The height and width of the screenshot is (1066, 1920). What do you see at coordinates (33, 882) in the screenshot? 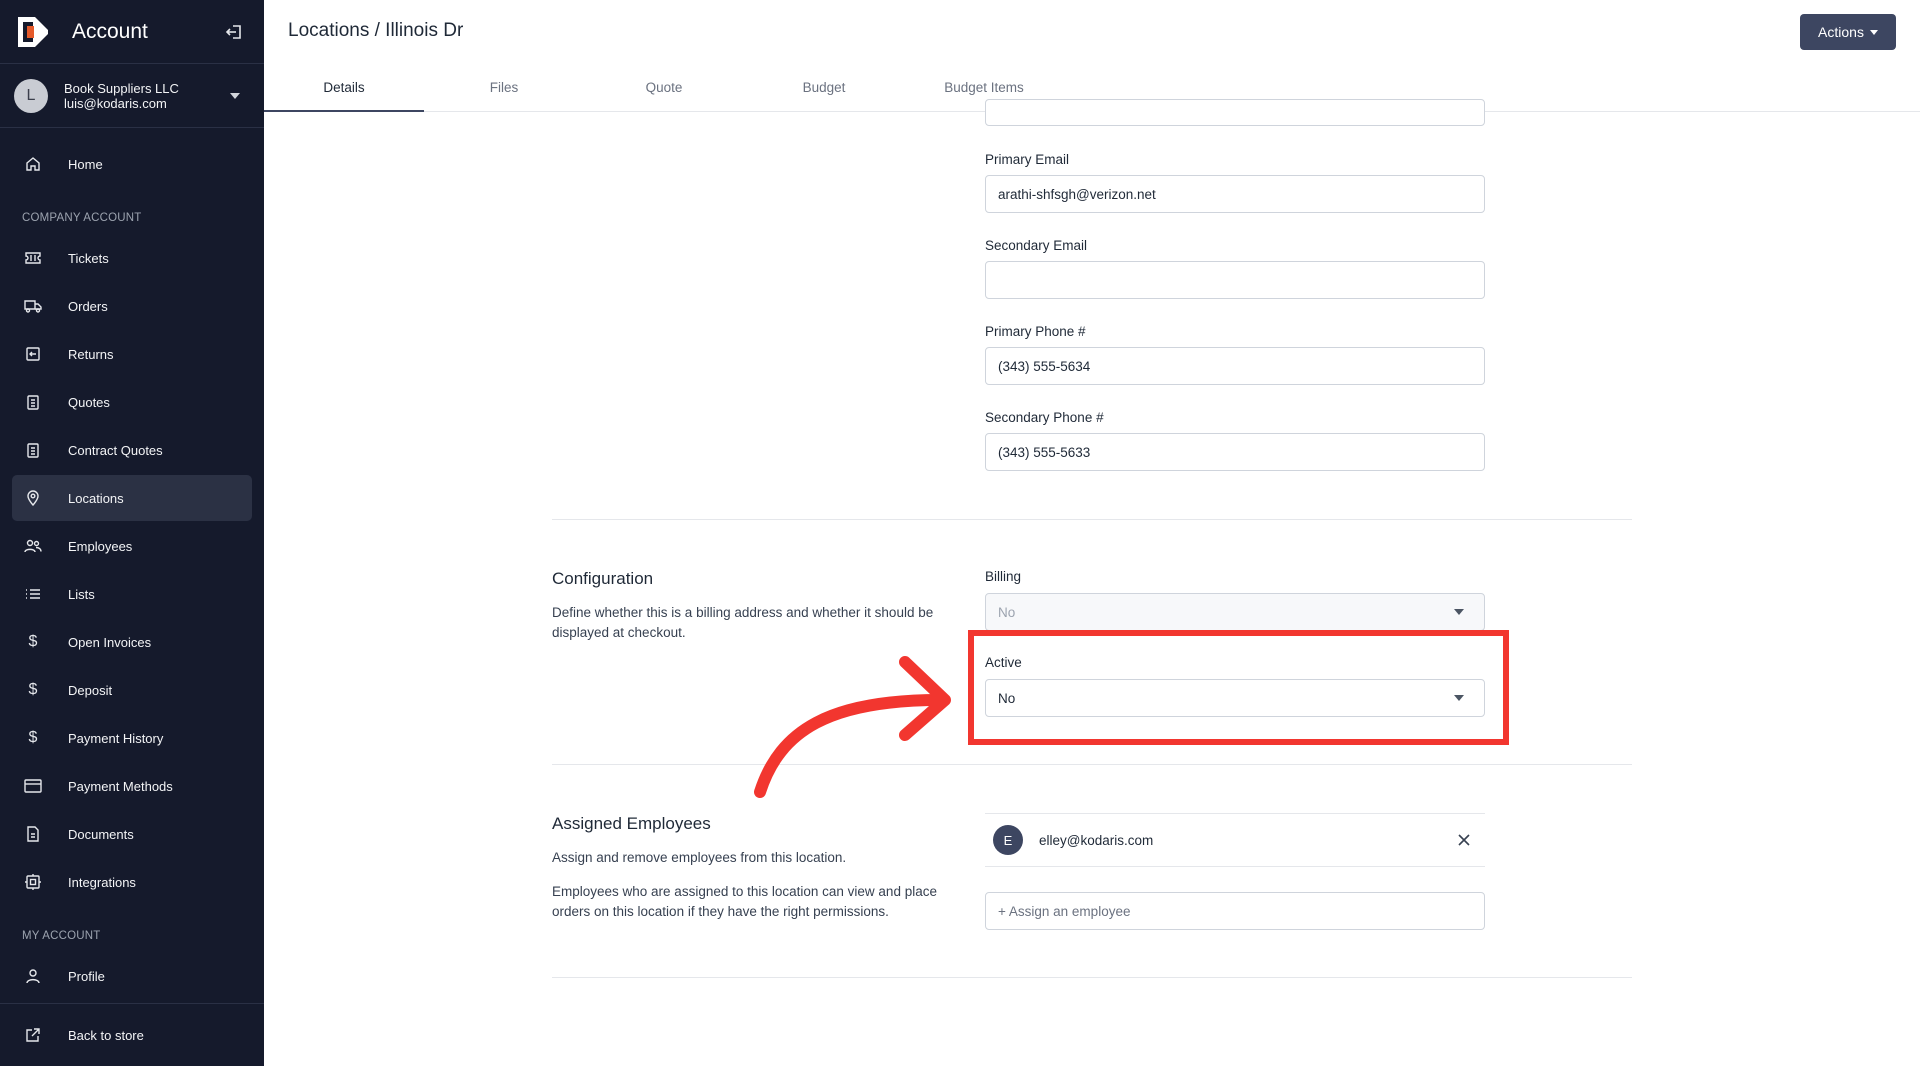
I see `integration-icon` at bounding box center [33, 882].